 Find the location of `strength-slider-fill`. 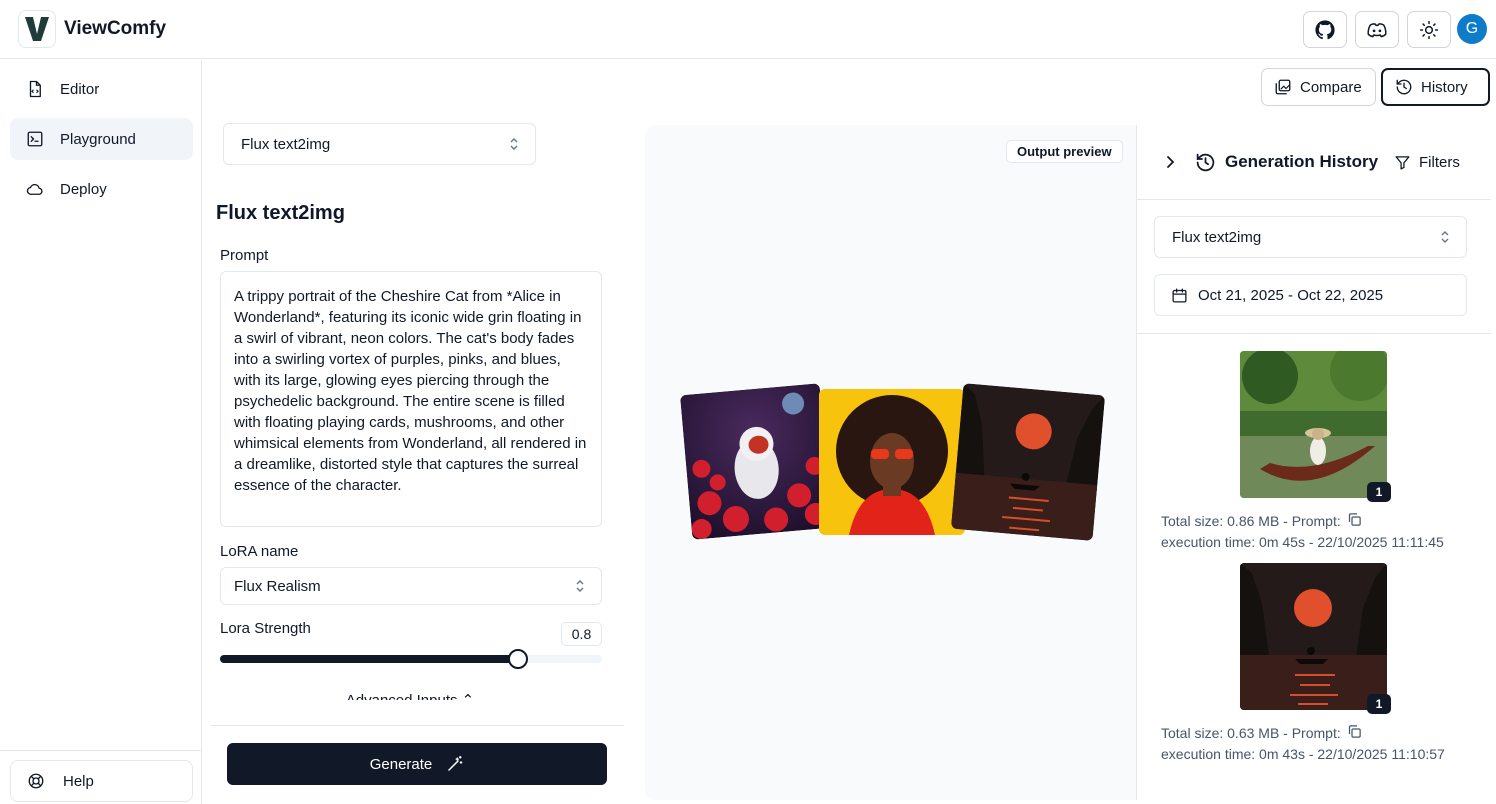

strength-slider-fill is located at coordinates (369, 659).